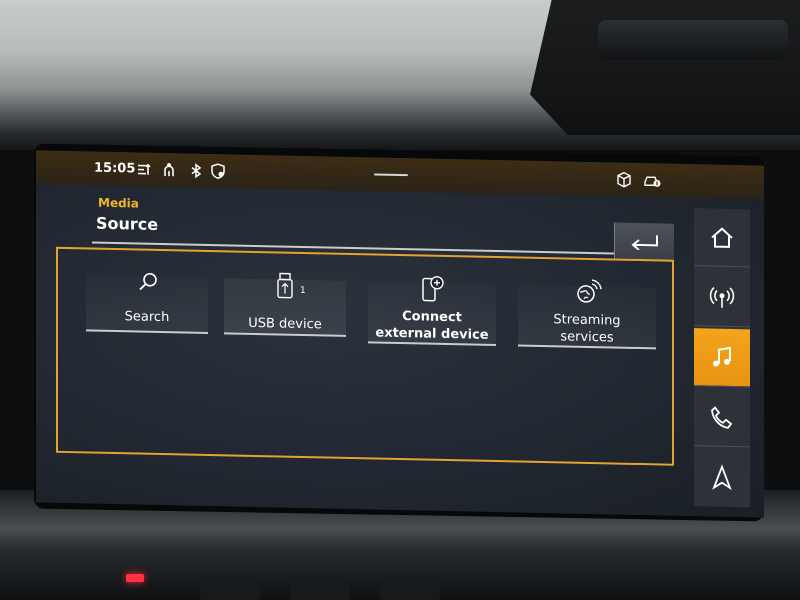  I want to click on traffic-sign-icon, so click(144, 169).